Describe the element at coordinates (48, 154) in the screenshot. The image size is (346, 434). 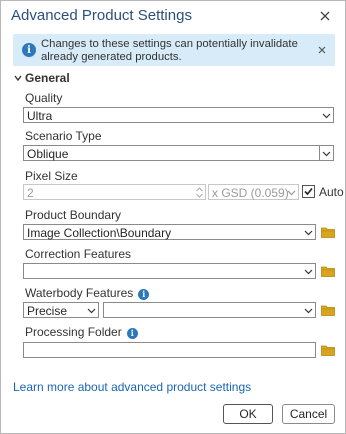
I see `scenario-type-value: Oblique` at that location.